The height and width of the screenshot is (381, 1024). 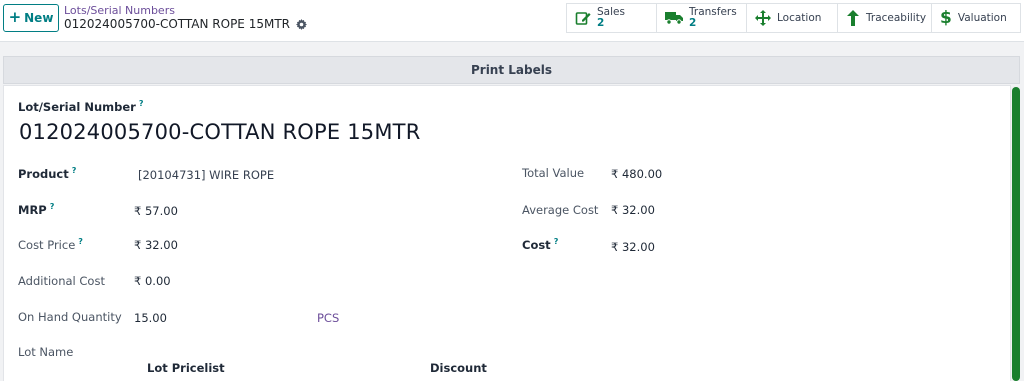 I want to click on transfers-smart-button: Transfers 2, so click(x=701, y=18).